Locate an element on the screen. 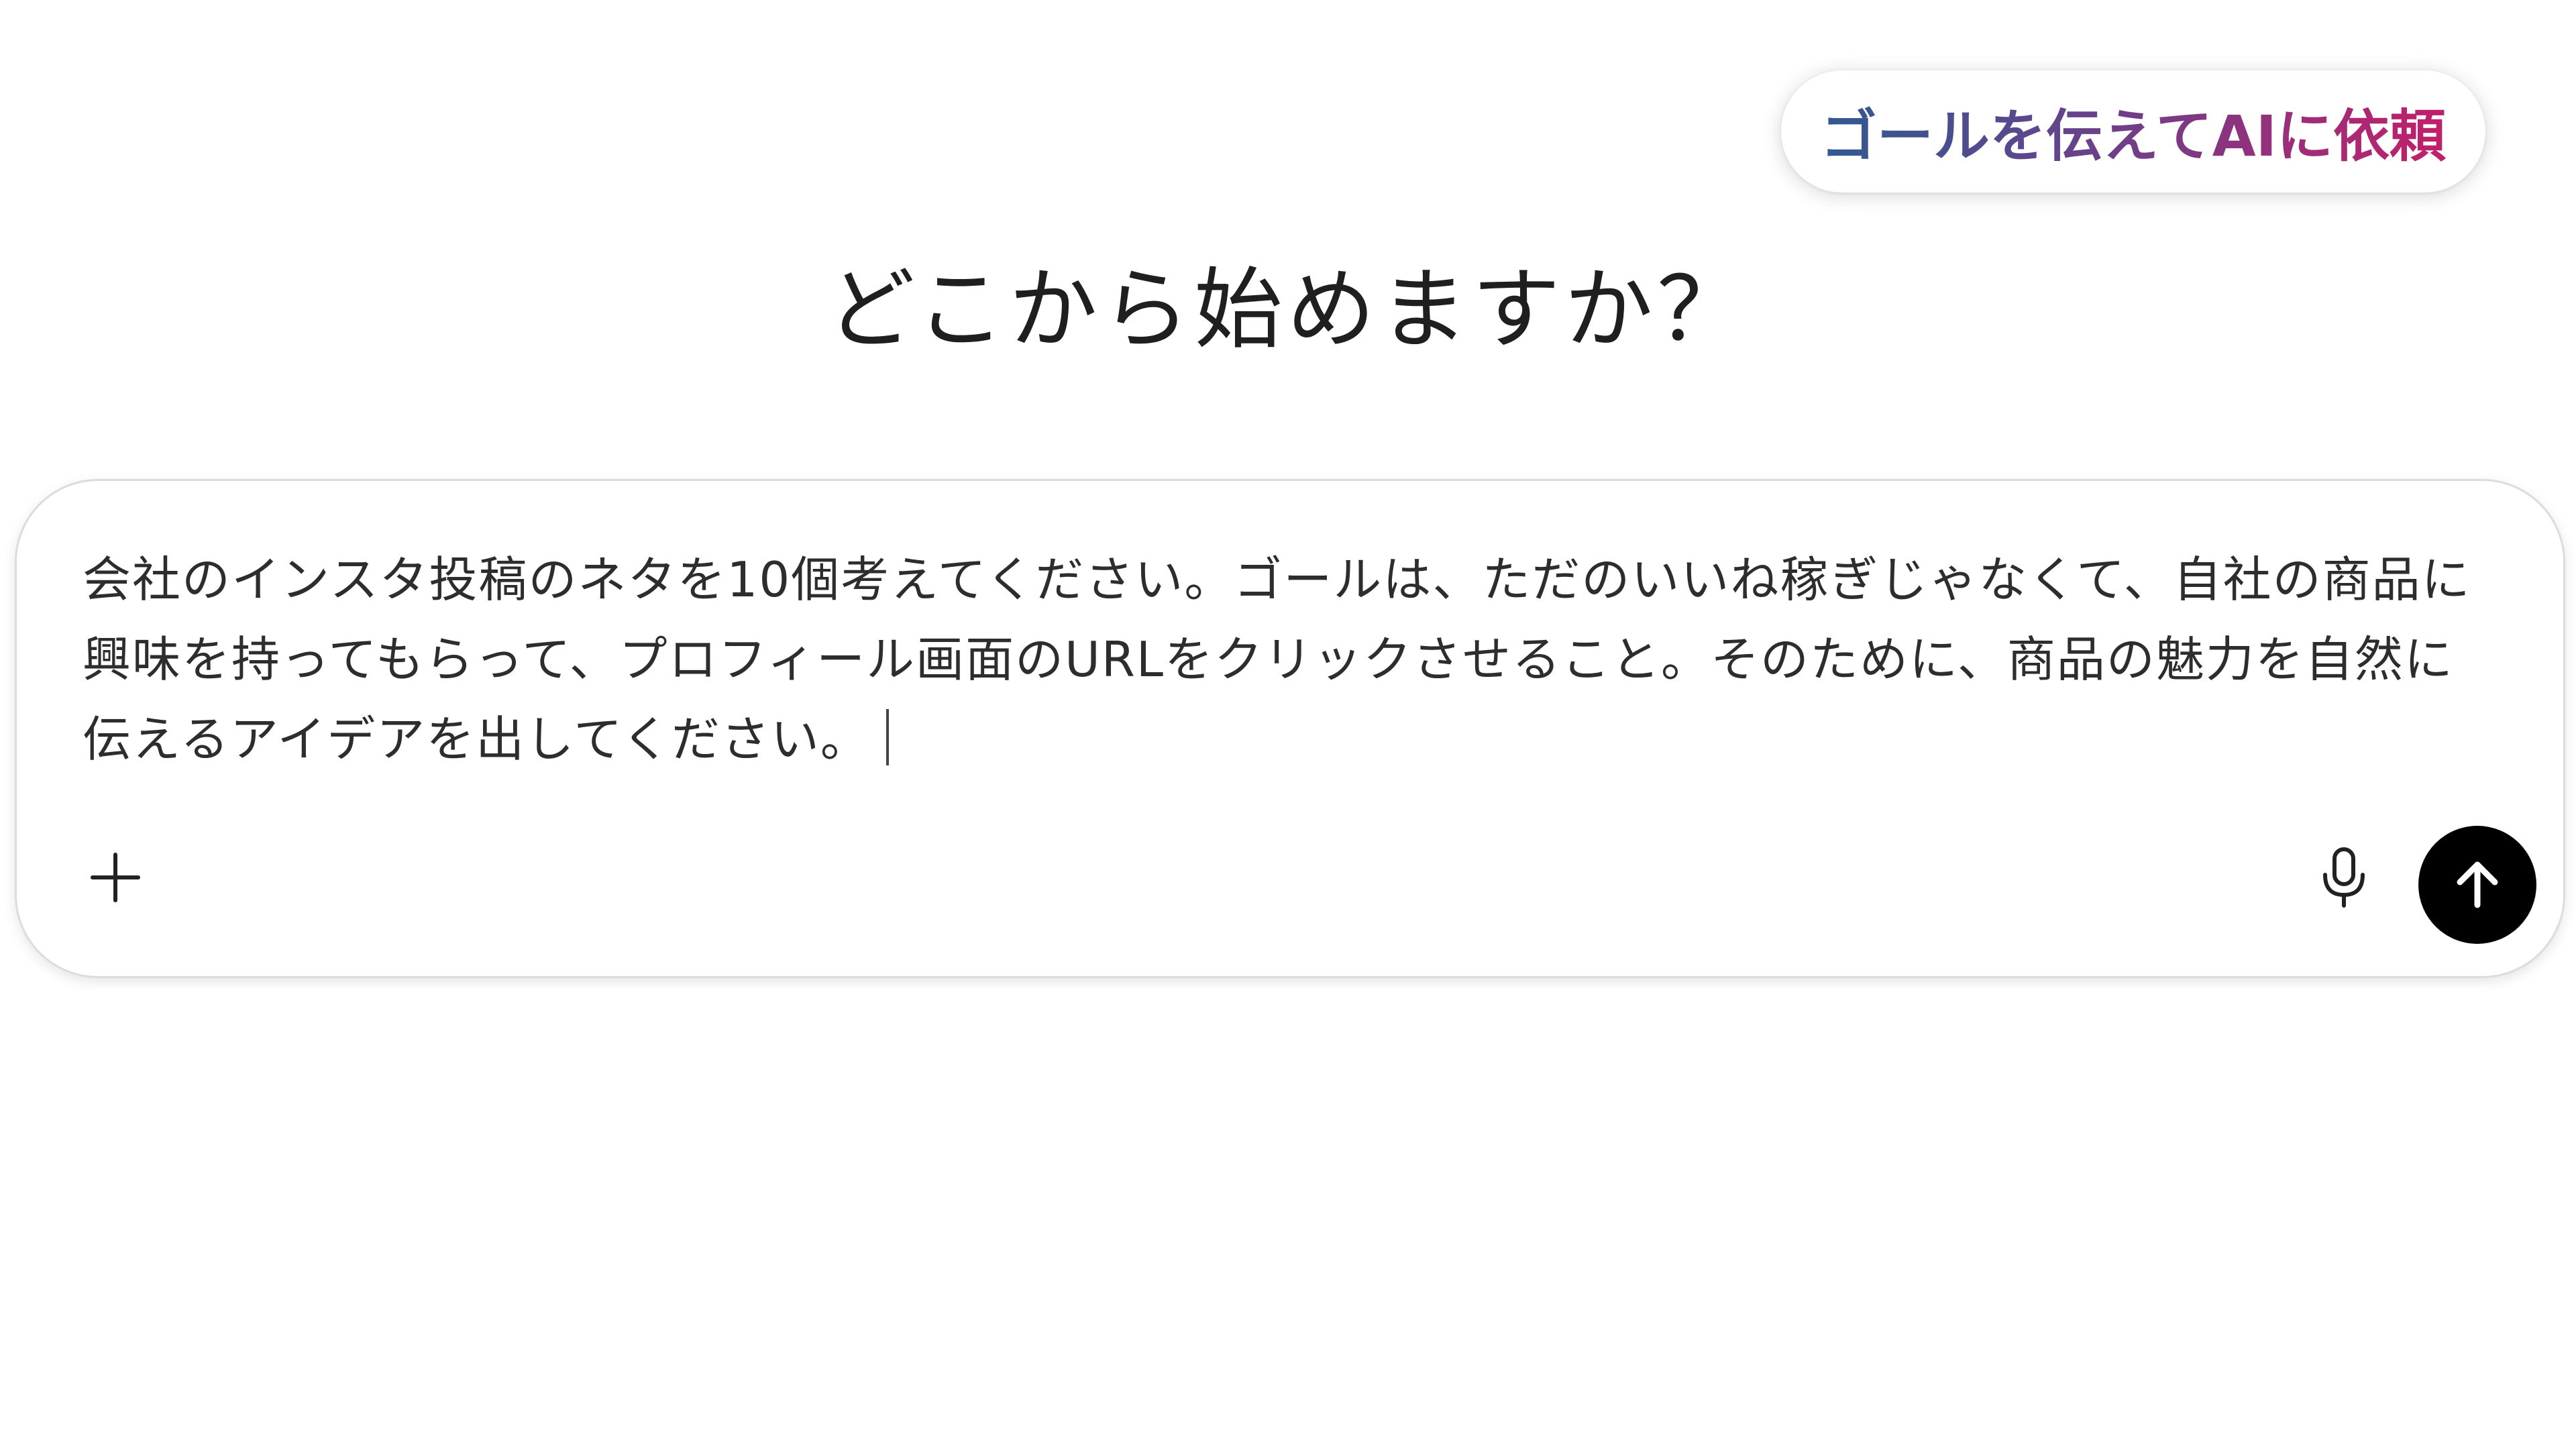 Image resolution: width=2576 pixels, height=1449 pixels. text-caret is located at coordinates (887, 737).